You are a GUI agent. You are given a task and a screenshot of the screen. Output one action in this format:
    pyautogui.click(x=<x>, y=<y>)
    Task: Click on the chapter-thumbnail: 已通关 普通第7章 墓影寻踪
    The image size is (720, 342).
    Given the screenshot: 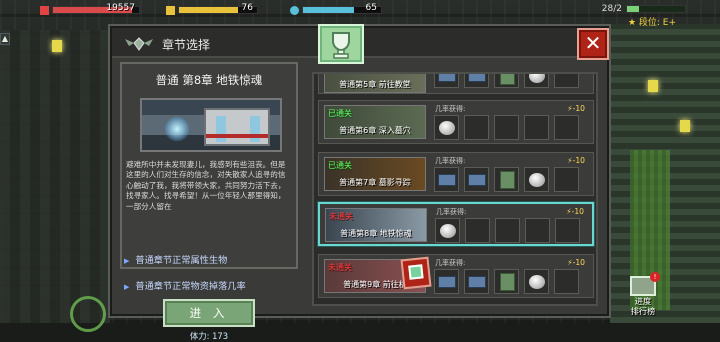 What is the action you would take?
    pyautogui.click(x=375, y=174)
    